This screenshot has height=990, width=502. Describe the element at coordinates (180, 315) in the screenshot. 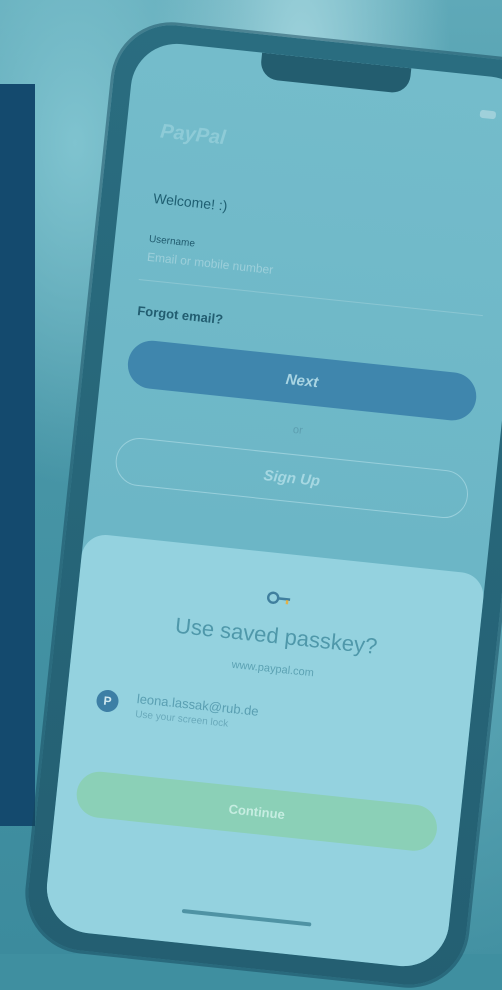

I see `forgot-email-link: Forgot email?` at that location.